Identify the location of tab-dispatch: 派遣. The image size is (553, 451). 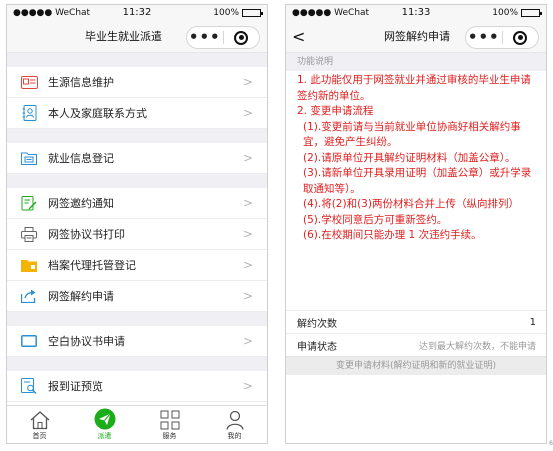
(104, 424).